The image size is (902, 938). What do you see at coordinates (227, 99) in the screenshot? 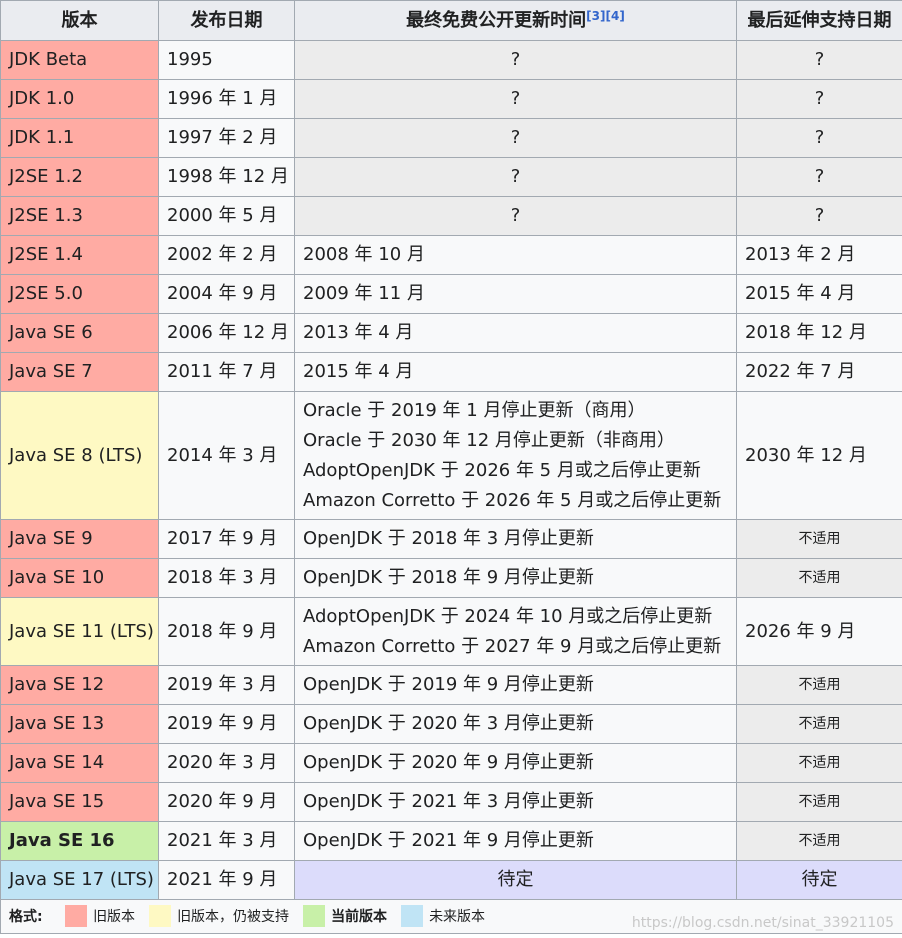
I see `release-date-cell: 1996 年 1 月` at bounding box center [227, 99].